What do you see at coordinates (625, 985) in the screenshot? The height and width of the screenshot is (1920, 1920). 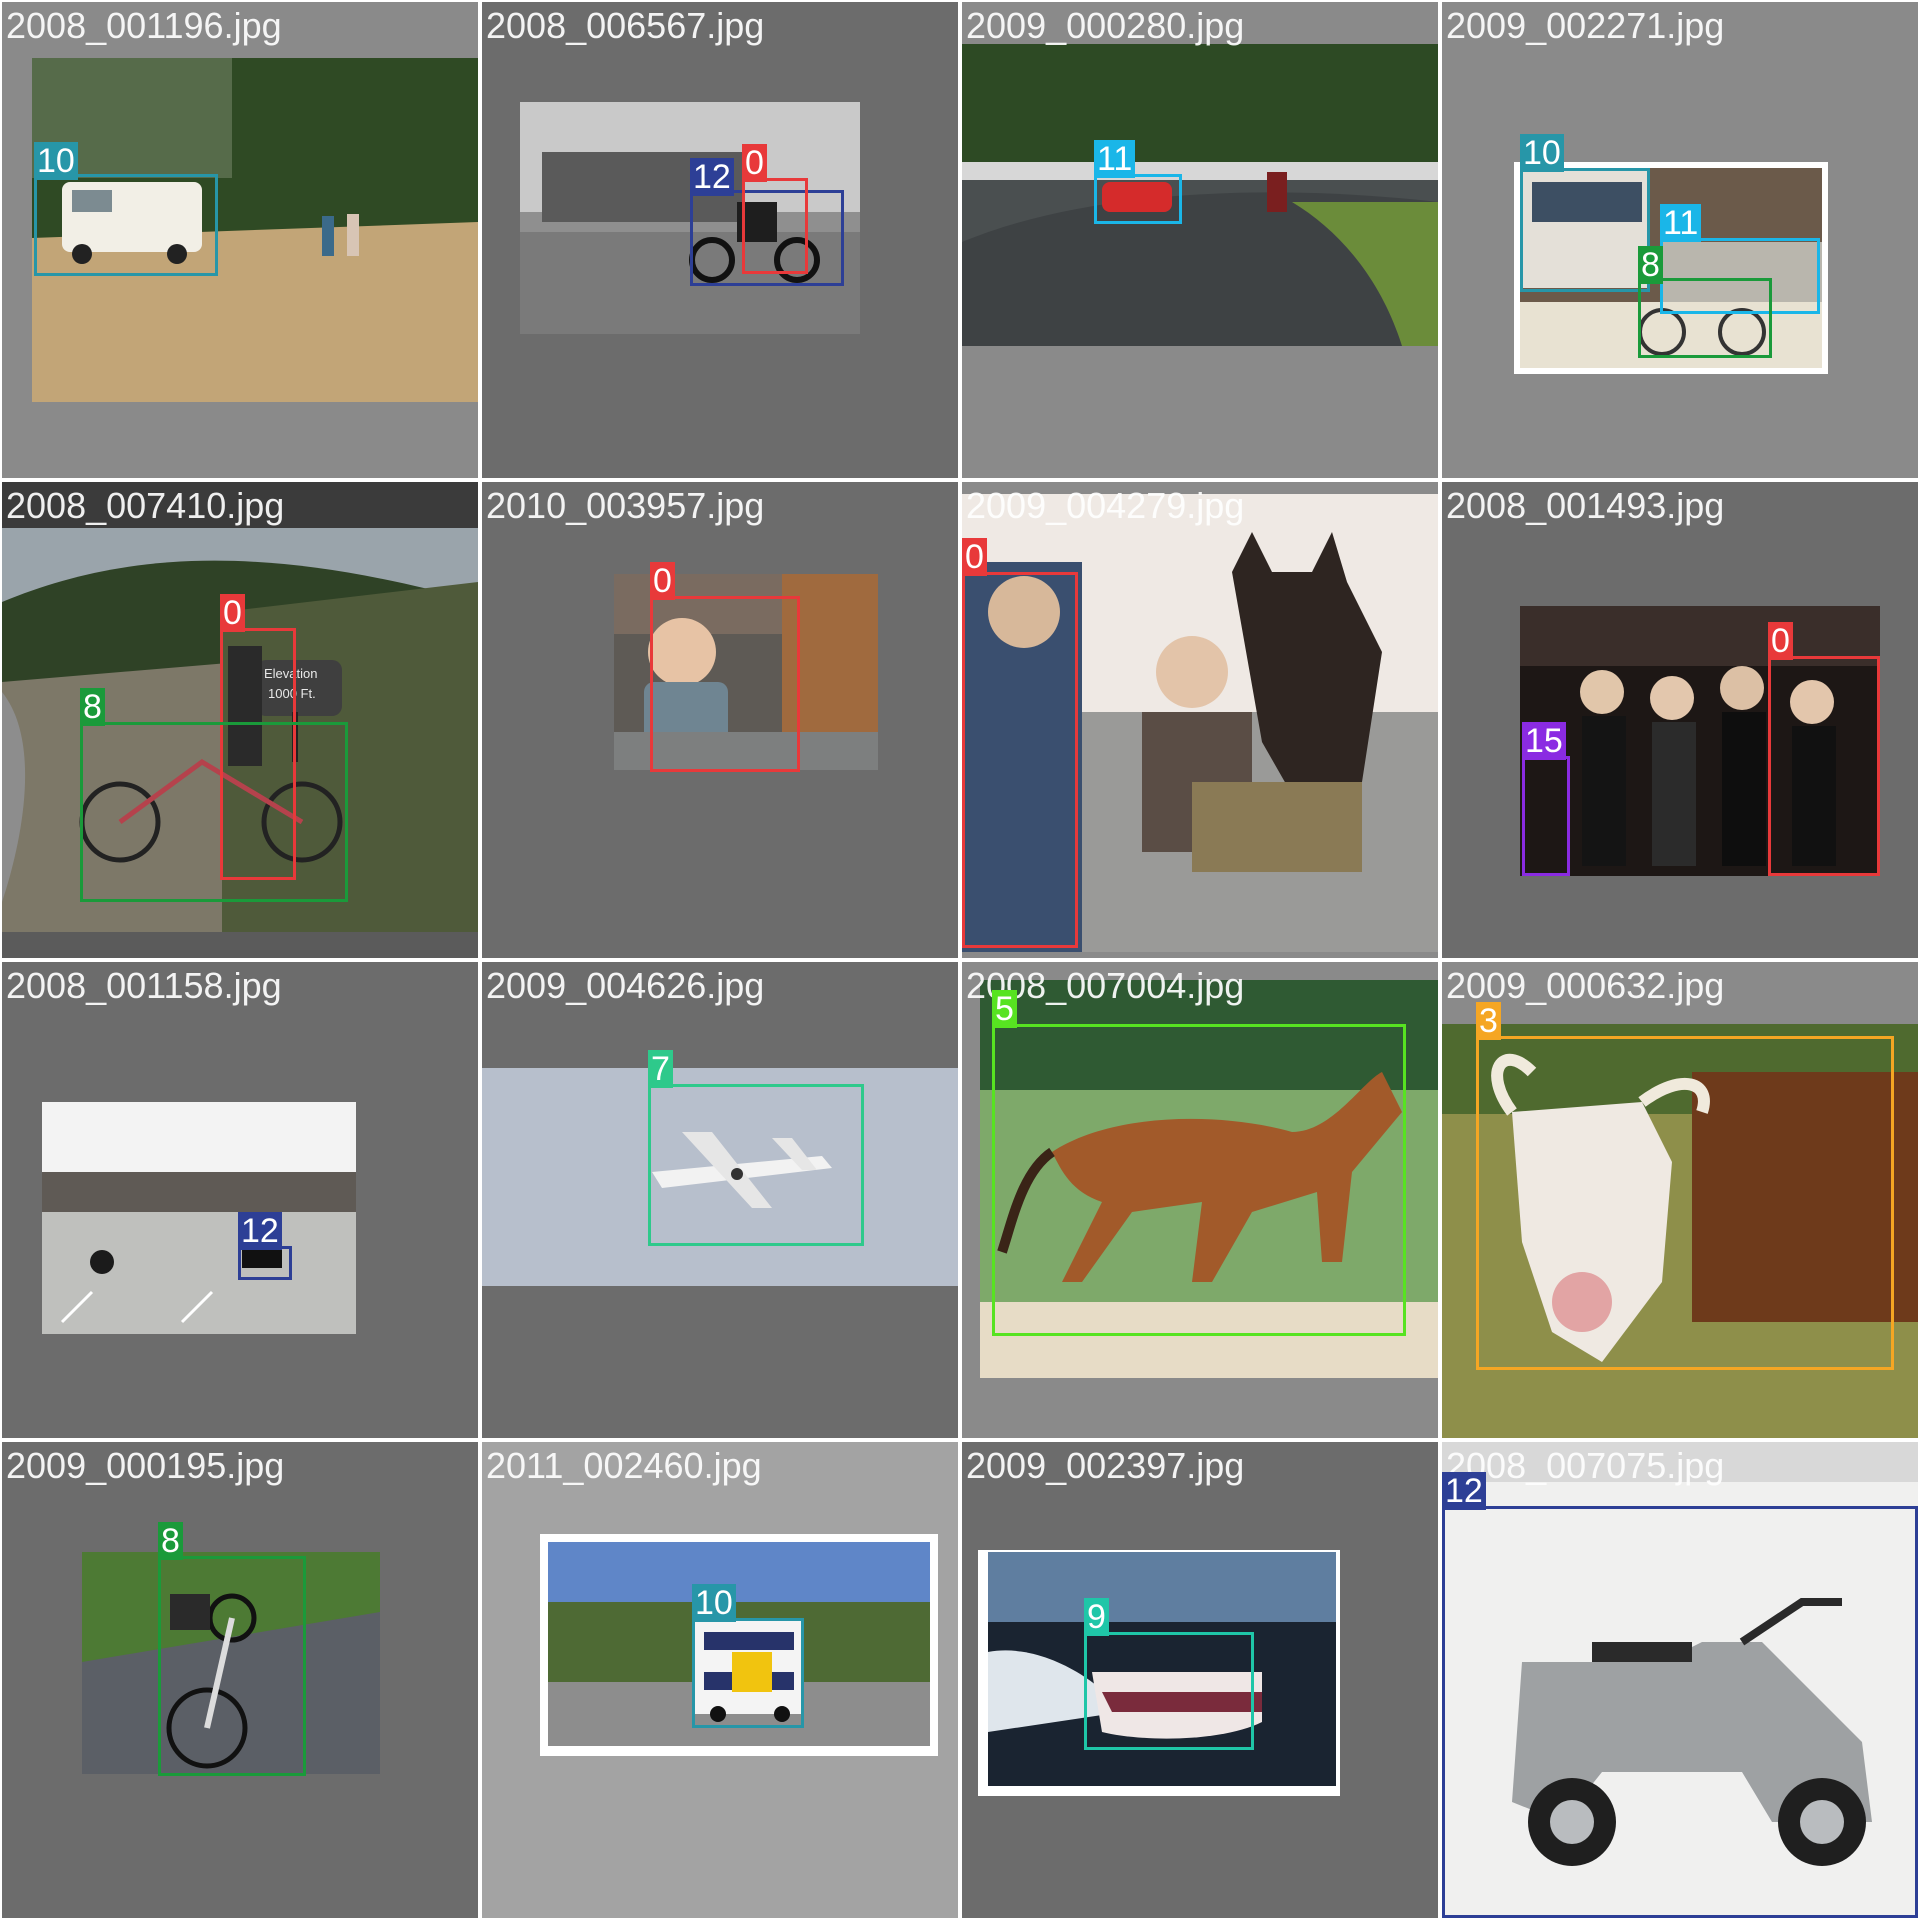 I see `image-filename: 2009_004626.jpg` at bounding box center [625, 985].